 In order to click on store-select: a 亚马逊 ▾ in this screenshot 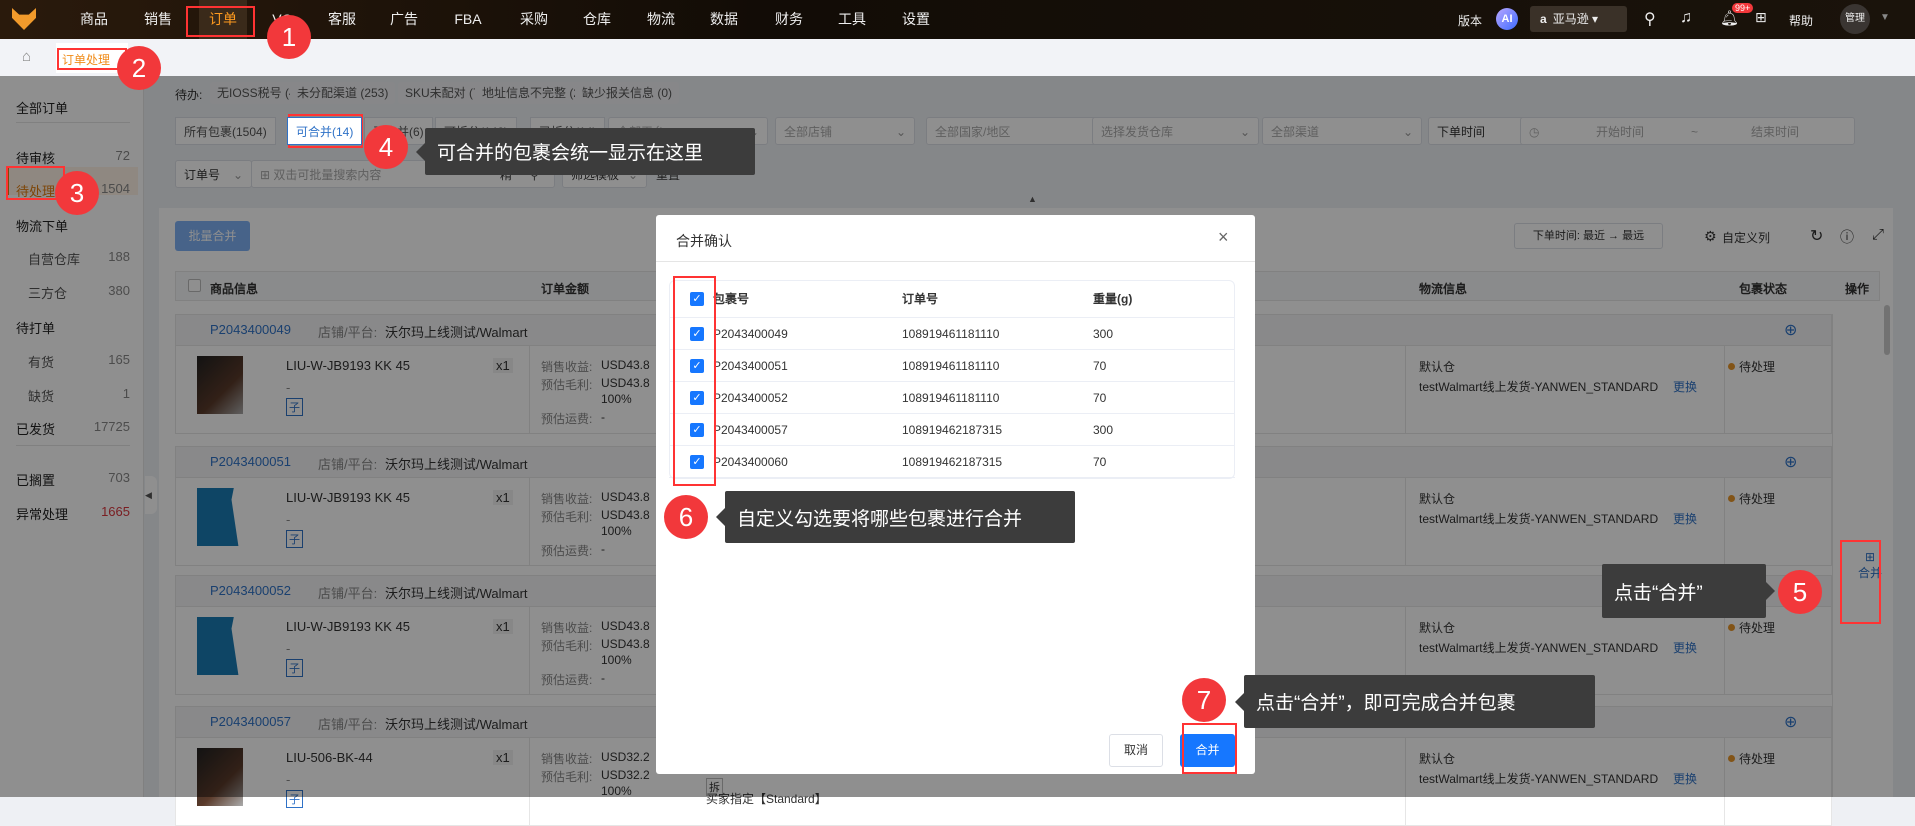, I will do `click(1578, 19)`.